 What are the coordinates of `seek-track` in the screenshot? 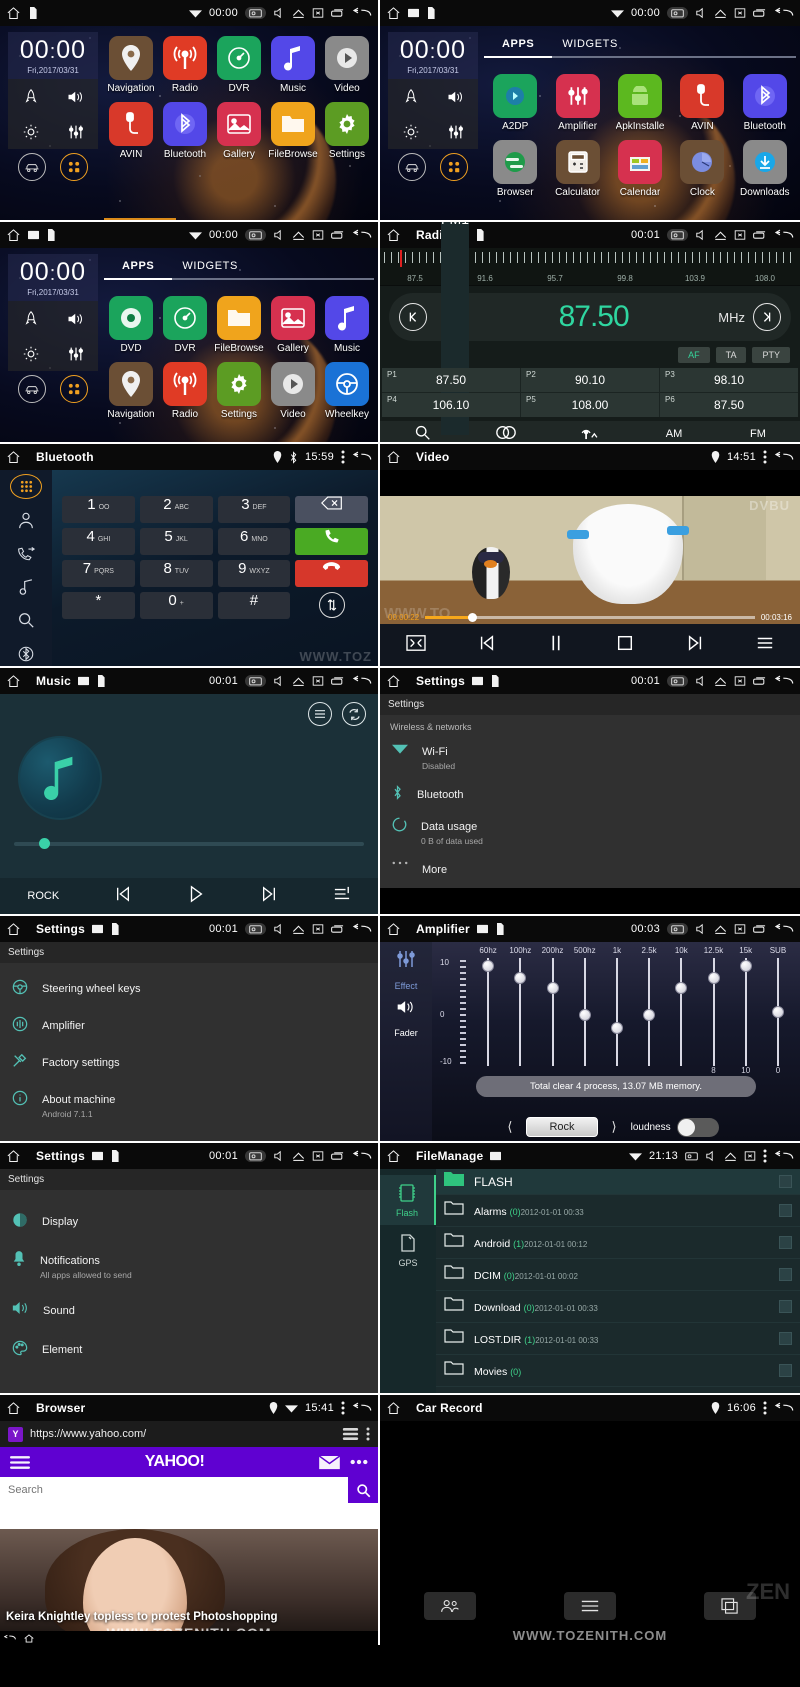 It's located at (590, 617).